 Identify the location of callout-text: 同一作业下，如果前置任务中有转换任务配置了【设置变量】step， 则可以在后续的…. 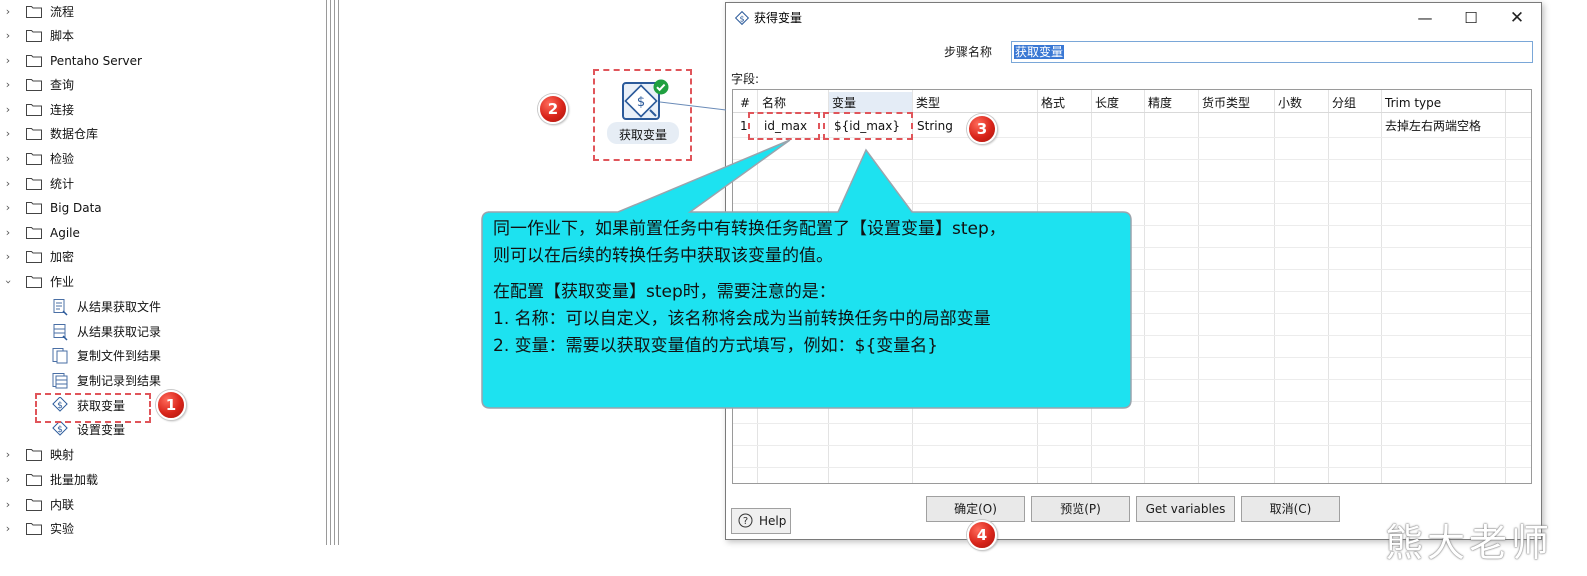
(808, 288).